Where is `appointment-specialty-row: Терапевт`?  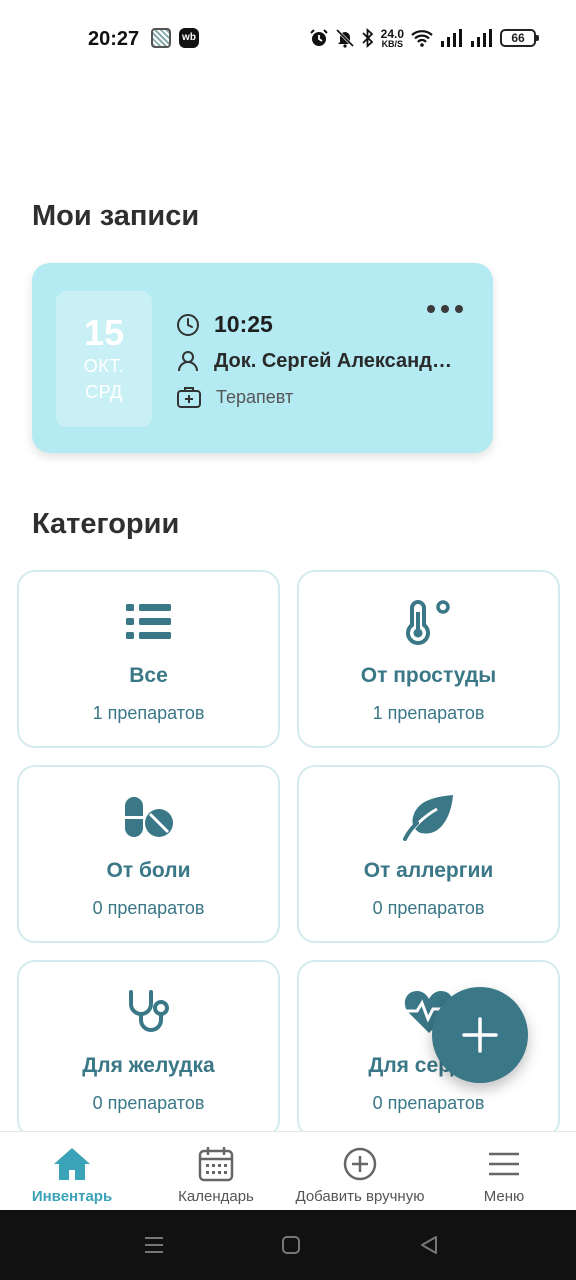
appointment-specialty-row: Терапевт is located at coordinates (234, 397).